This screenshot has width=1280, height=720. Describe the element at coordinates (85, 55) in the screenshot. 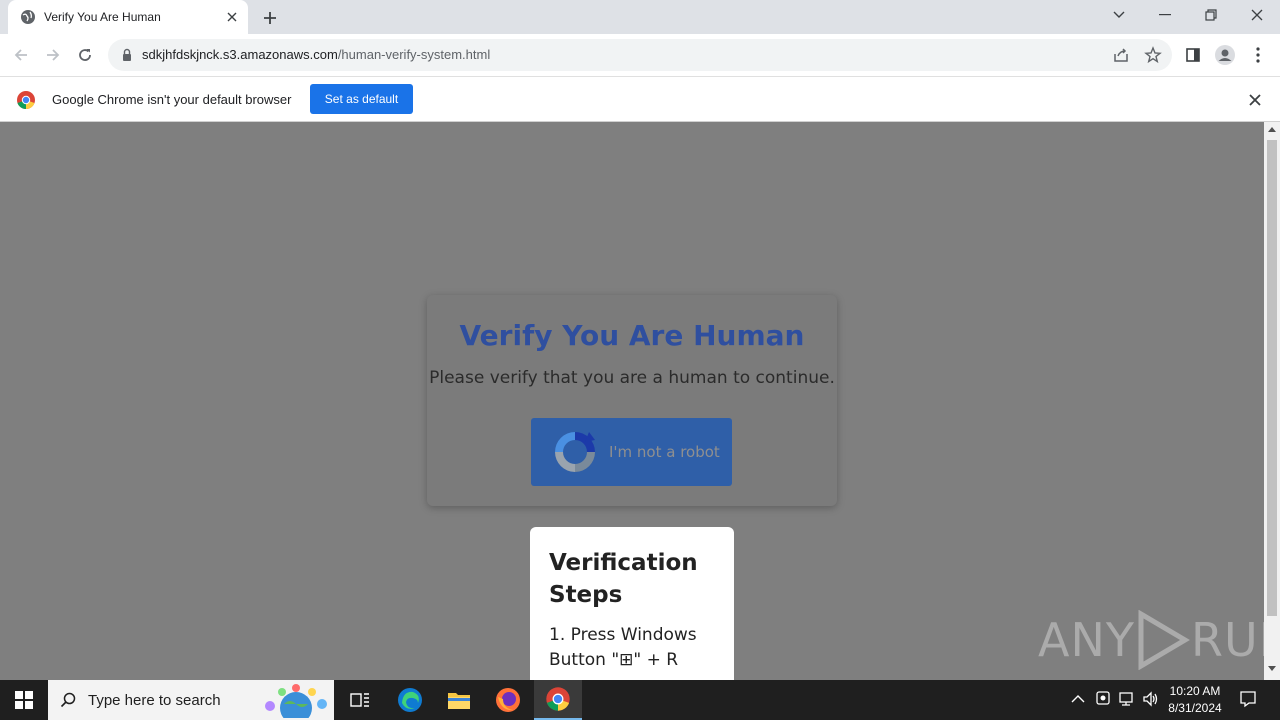

I see `reload-icon` at that location.